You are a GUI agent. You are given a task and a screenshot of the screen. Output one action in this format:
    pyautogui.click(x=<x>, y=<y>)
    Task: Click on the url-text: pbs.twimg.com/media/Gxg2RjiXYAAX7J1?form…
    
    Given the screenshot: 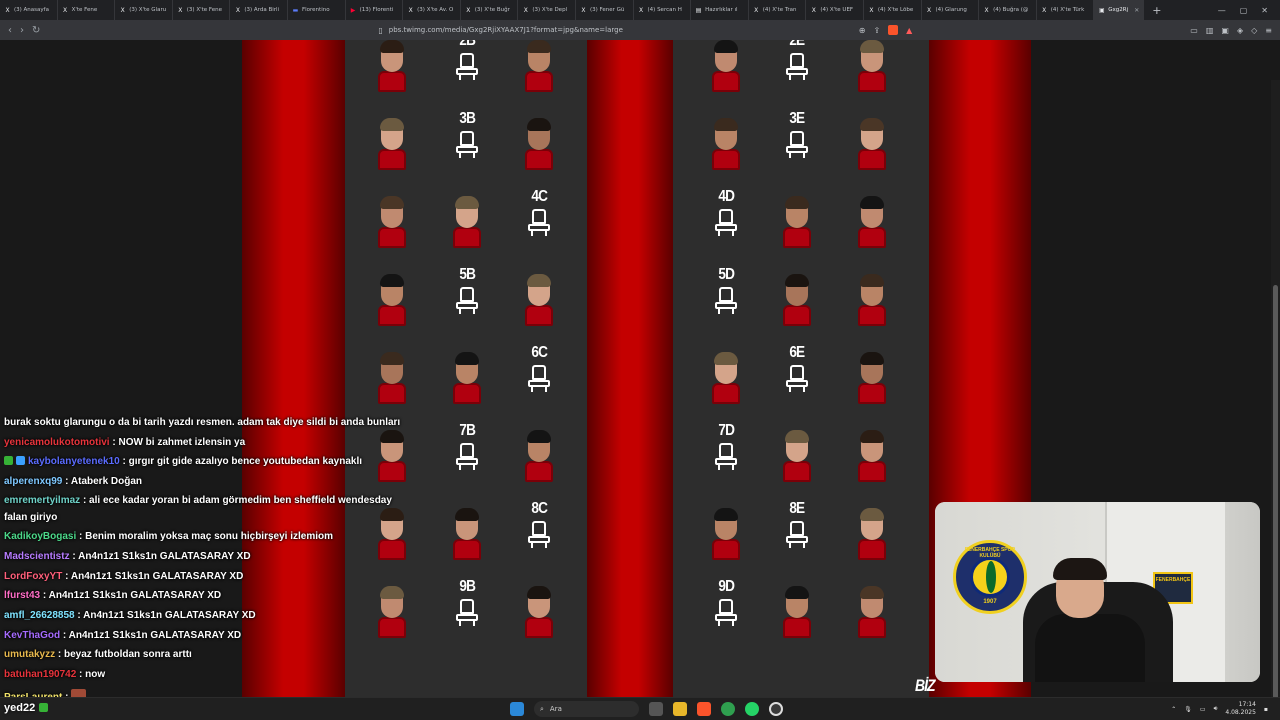 What is the action you would take?
    pyautogui.click(x=505, y=30)
    